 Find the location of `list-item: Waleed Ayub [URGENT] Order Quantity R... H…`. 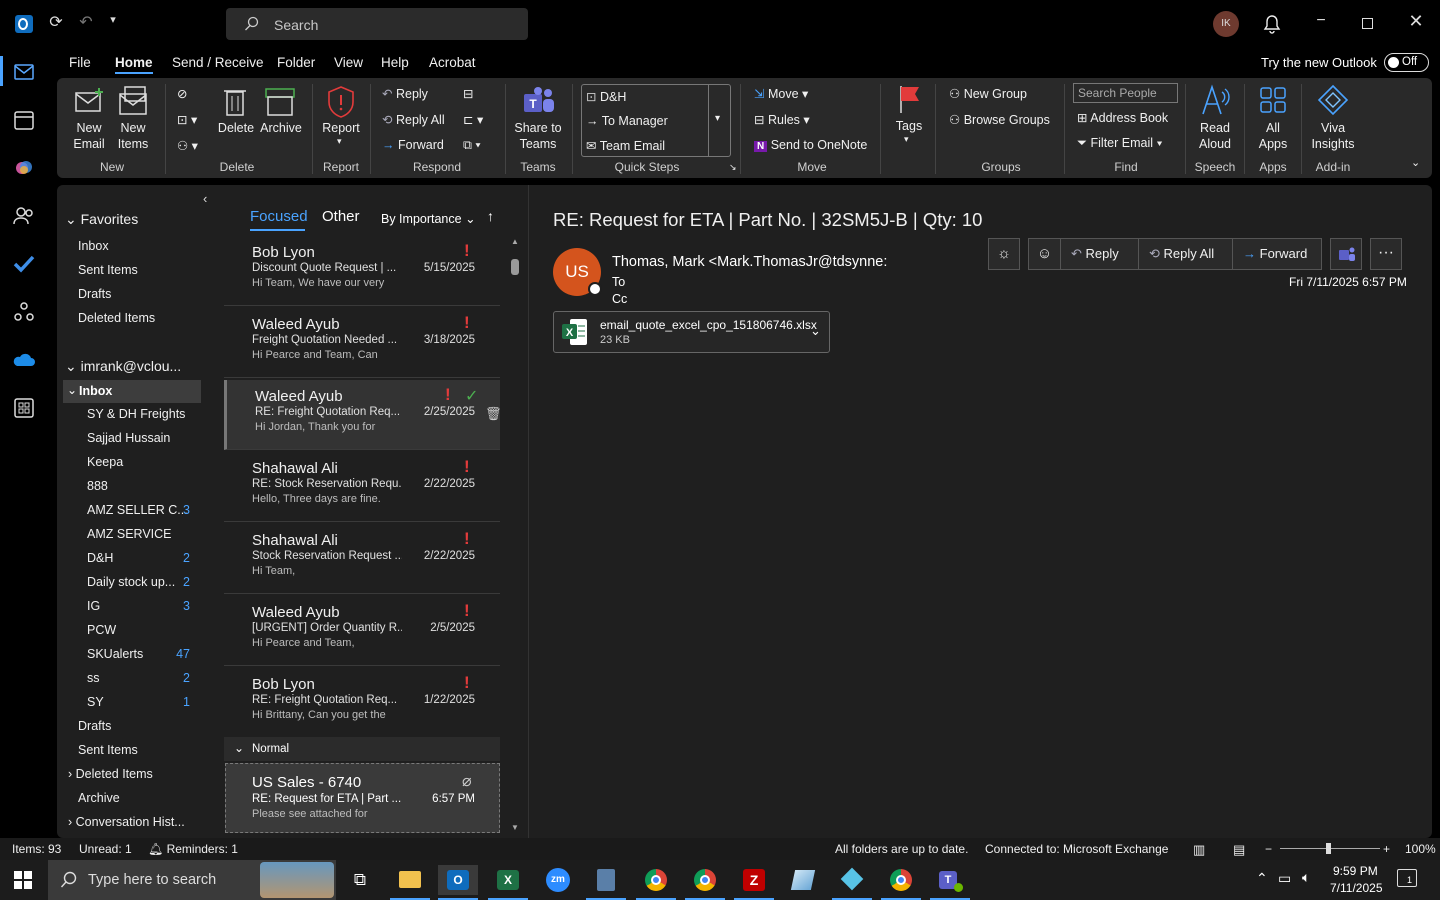

list-item: Waleed Ayub [URGENT] Order Quantity R... H… is located at coordinates (362, 631).